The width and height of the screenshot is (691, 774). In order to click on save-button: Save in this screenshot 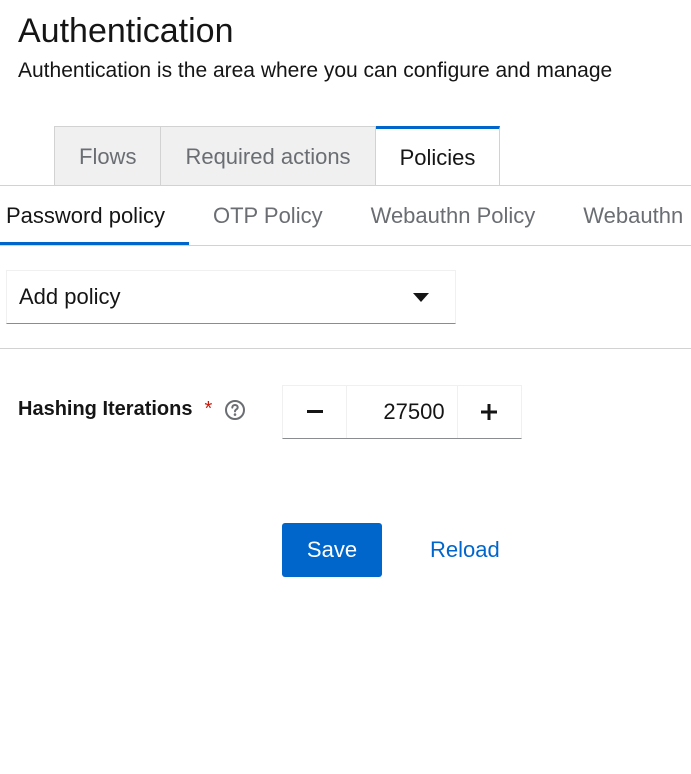, I will do `click(332, 550)`.